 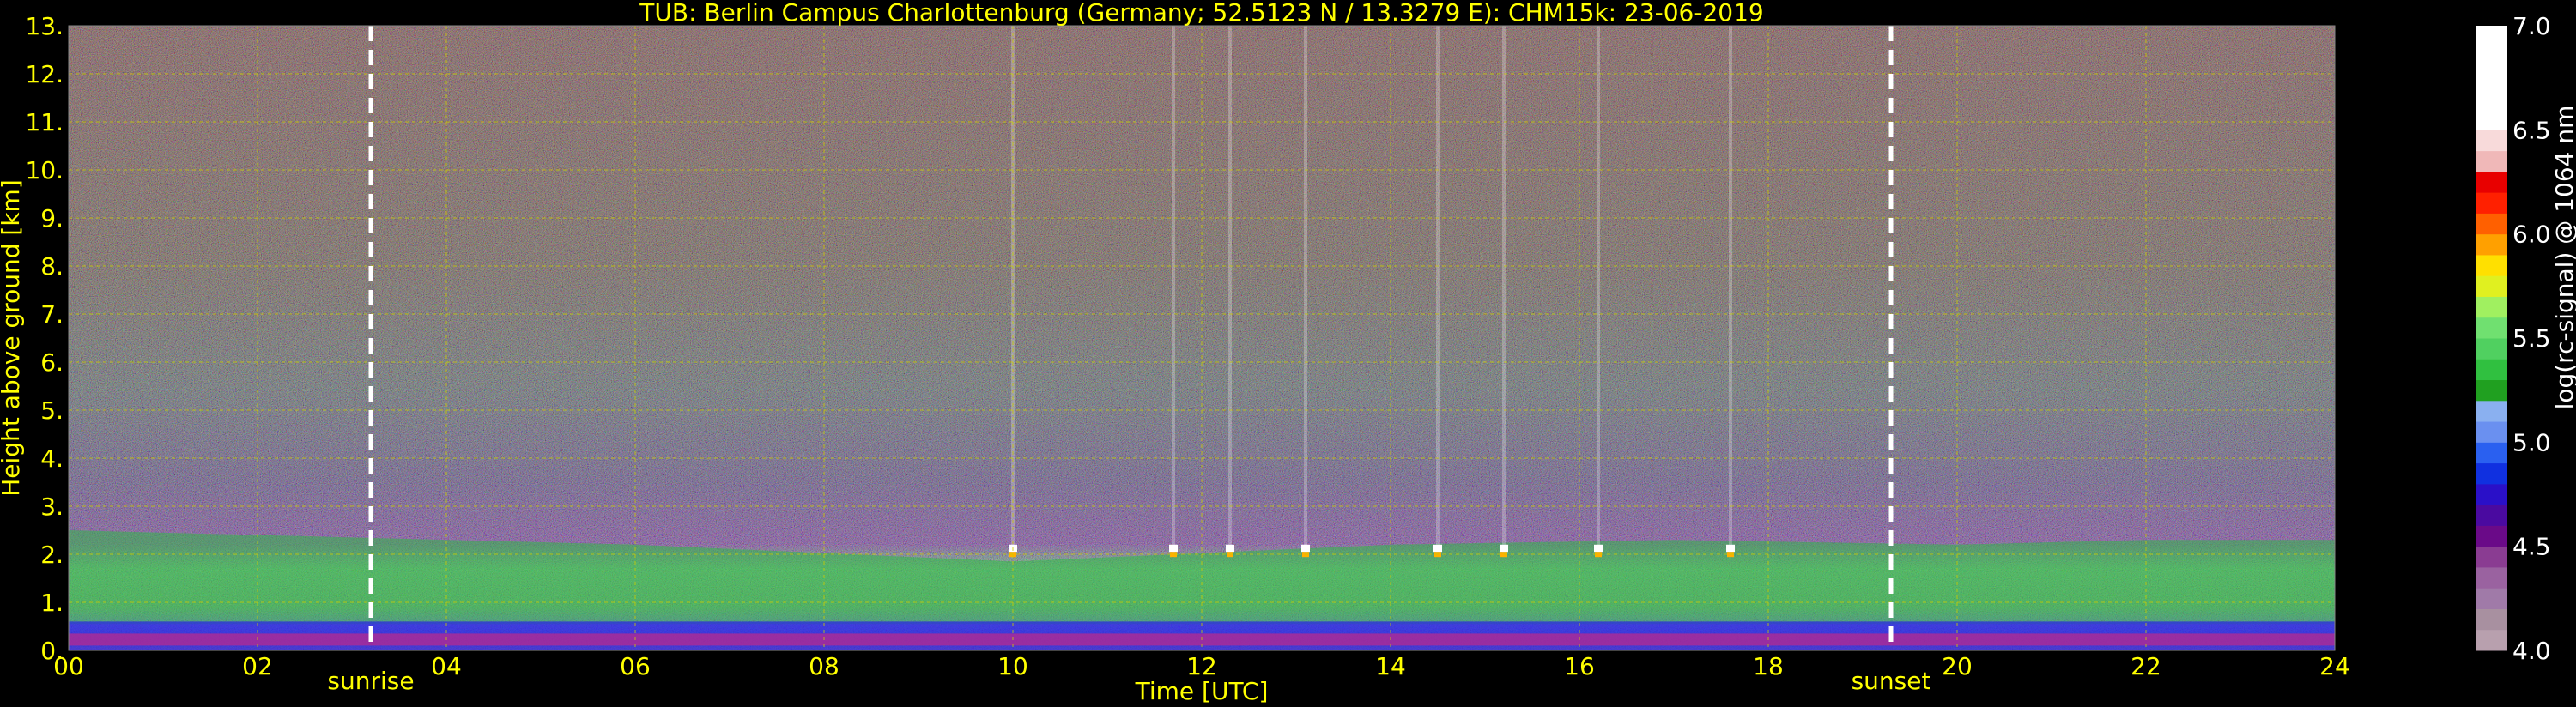 I want to click on colorbar-label: log(rc-signal) @ 1064 nm, so click(x=2563, y=258).